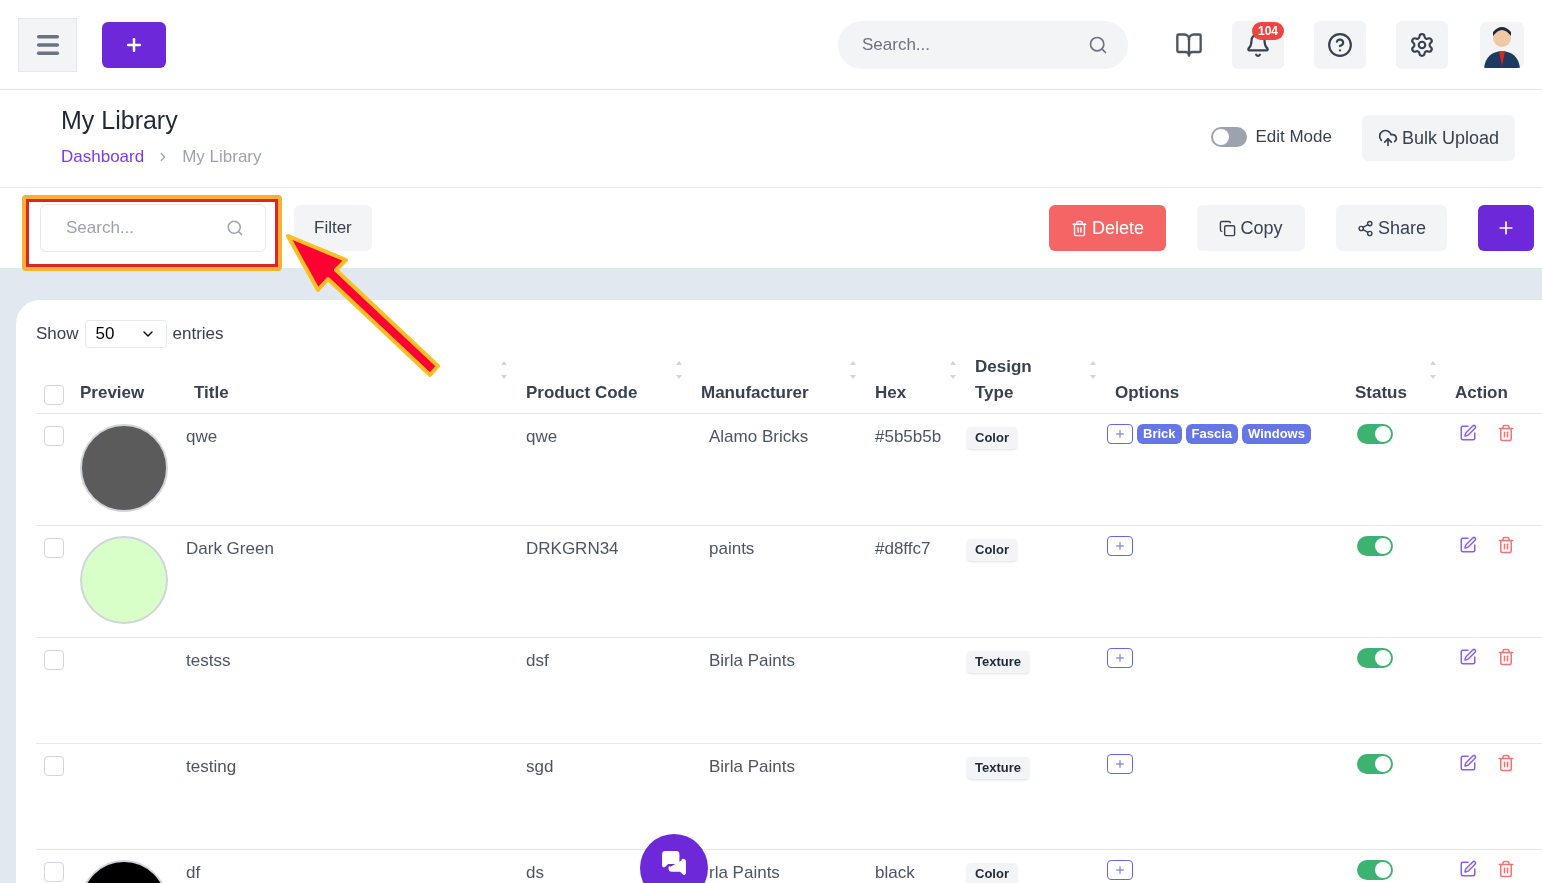 The height and width of the screenshot is (883, 1542). Describe the element at coordinates (759, 436) in the screenshot. I see `table-cell: Alamo Bricks` at that location.